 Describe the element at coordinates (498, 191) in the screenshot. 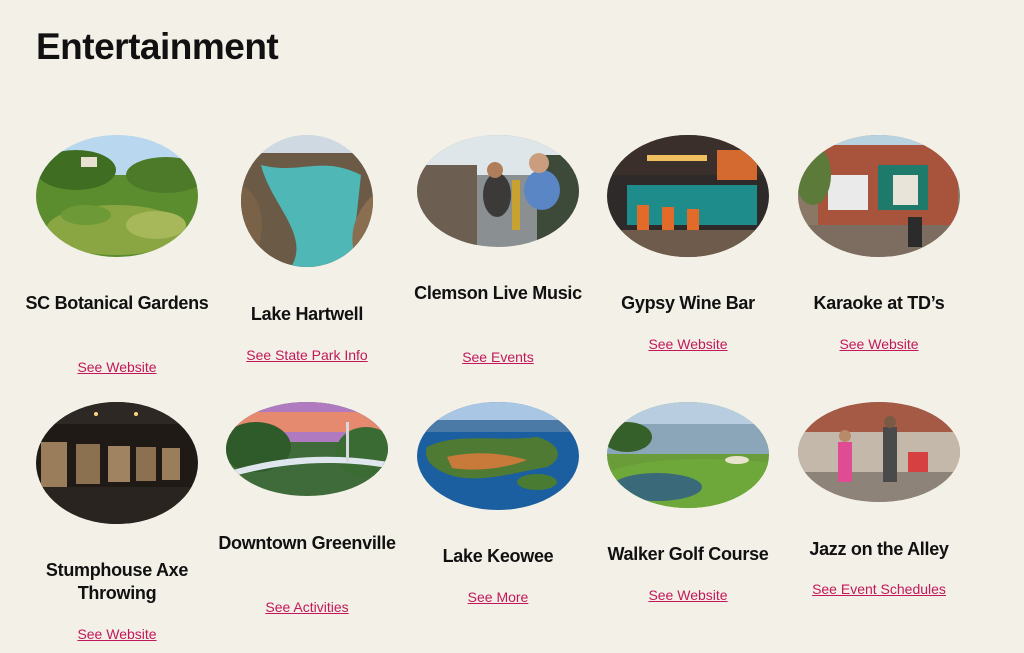

I see `live-music-photo` at that location.